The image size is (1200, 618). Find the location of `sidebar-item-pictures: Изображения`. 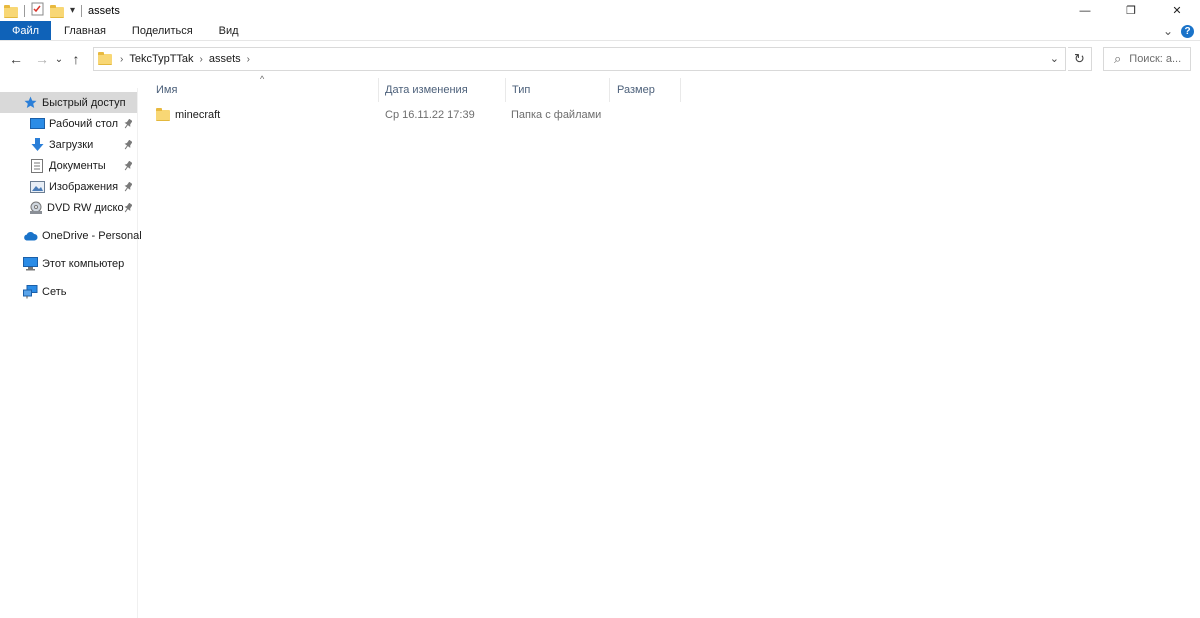

sidebar-item-pictures: Изображения is located at coordinates (59, 186).